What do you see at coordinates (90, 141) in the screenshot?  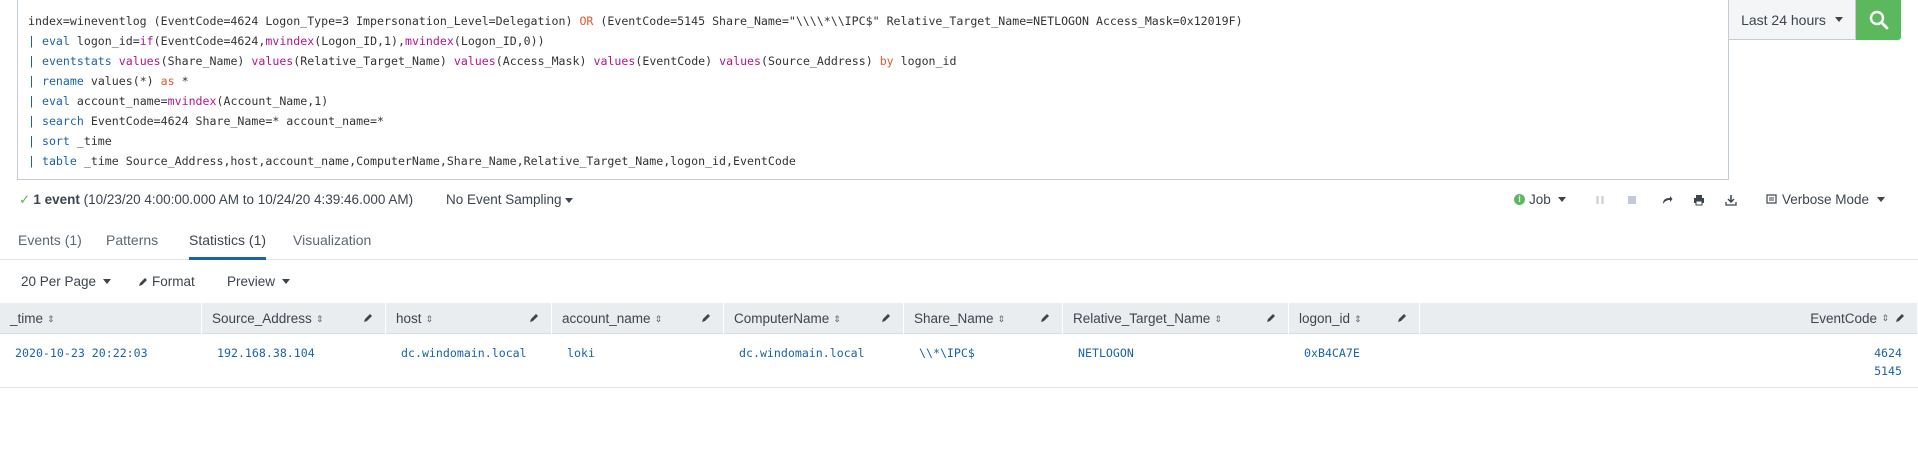 I see `query-token: _time` at bounding box center [90, 141].